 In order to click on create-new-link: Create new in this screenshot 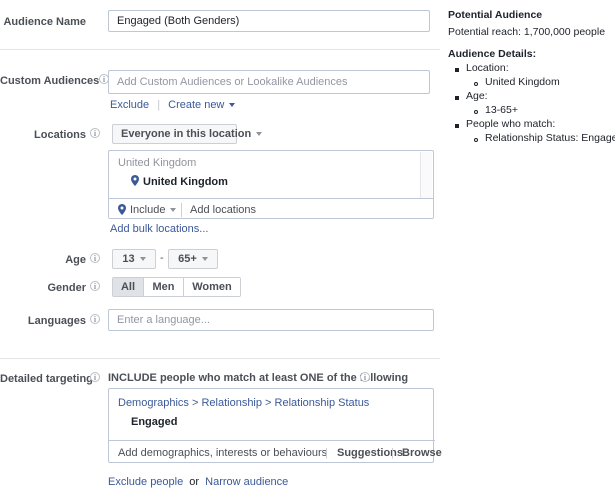, I will do `click(196, 105)`.